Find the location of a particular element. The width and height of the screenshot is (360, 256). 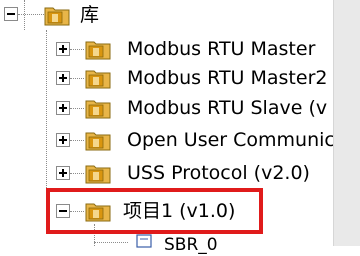

folder-icon is located at coordinates (57, 16).